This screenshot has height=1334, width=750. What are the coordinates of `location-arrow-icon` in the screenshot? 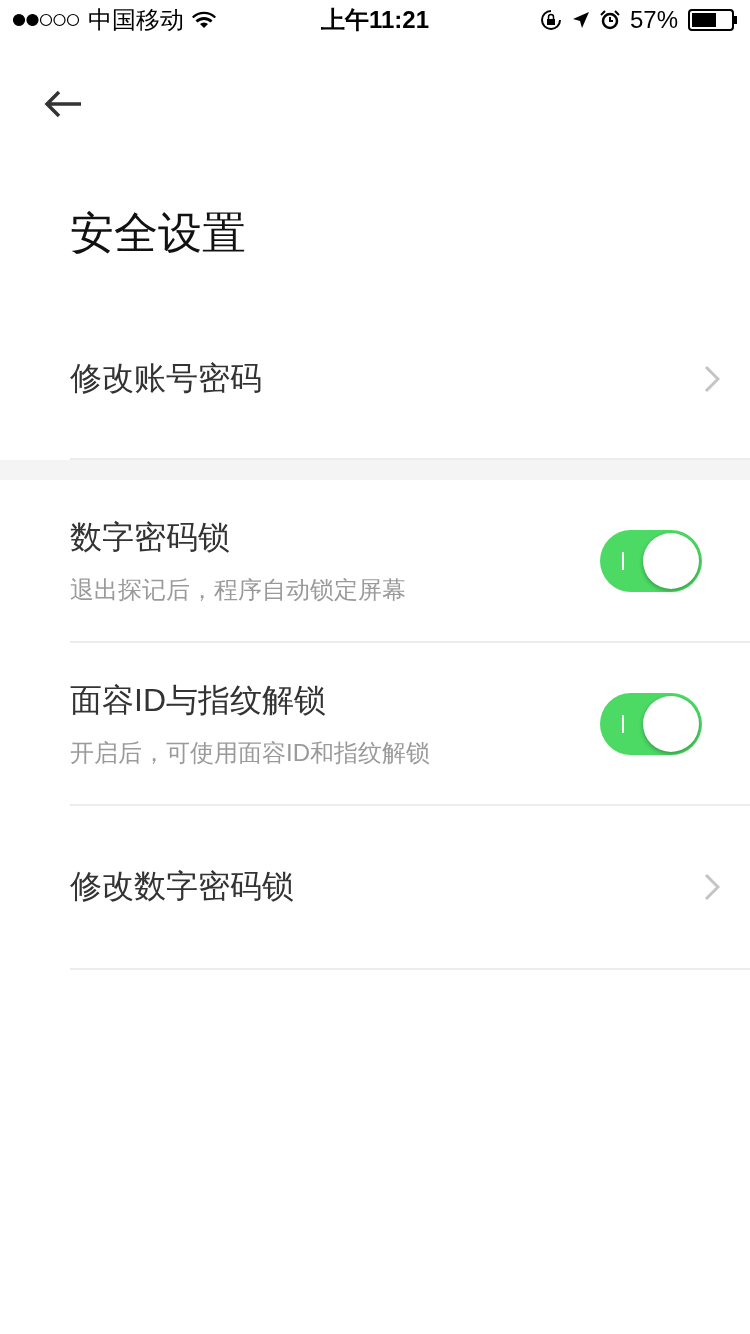 It's located at (580, 20).